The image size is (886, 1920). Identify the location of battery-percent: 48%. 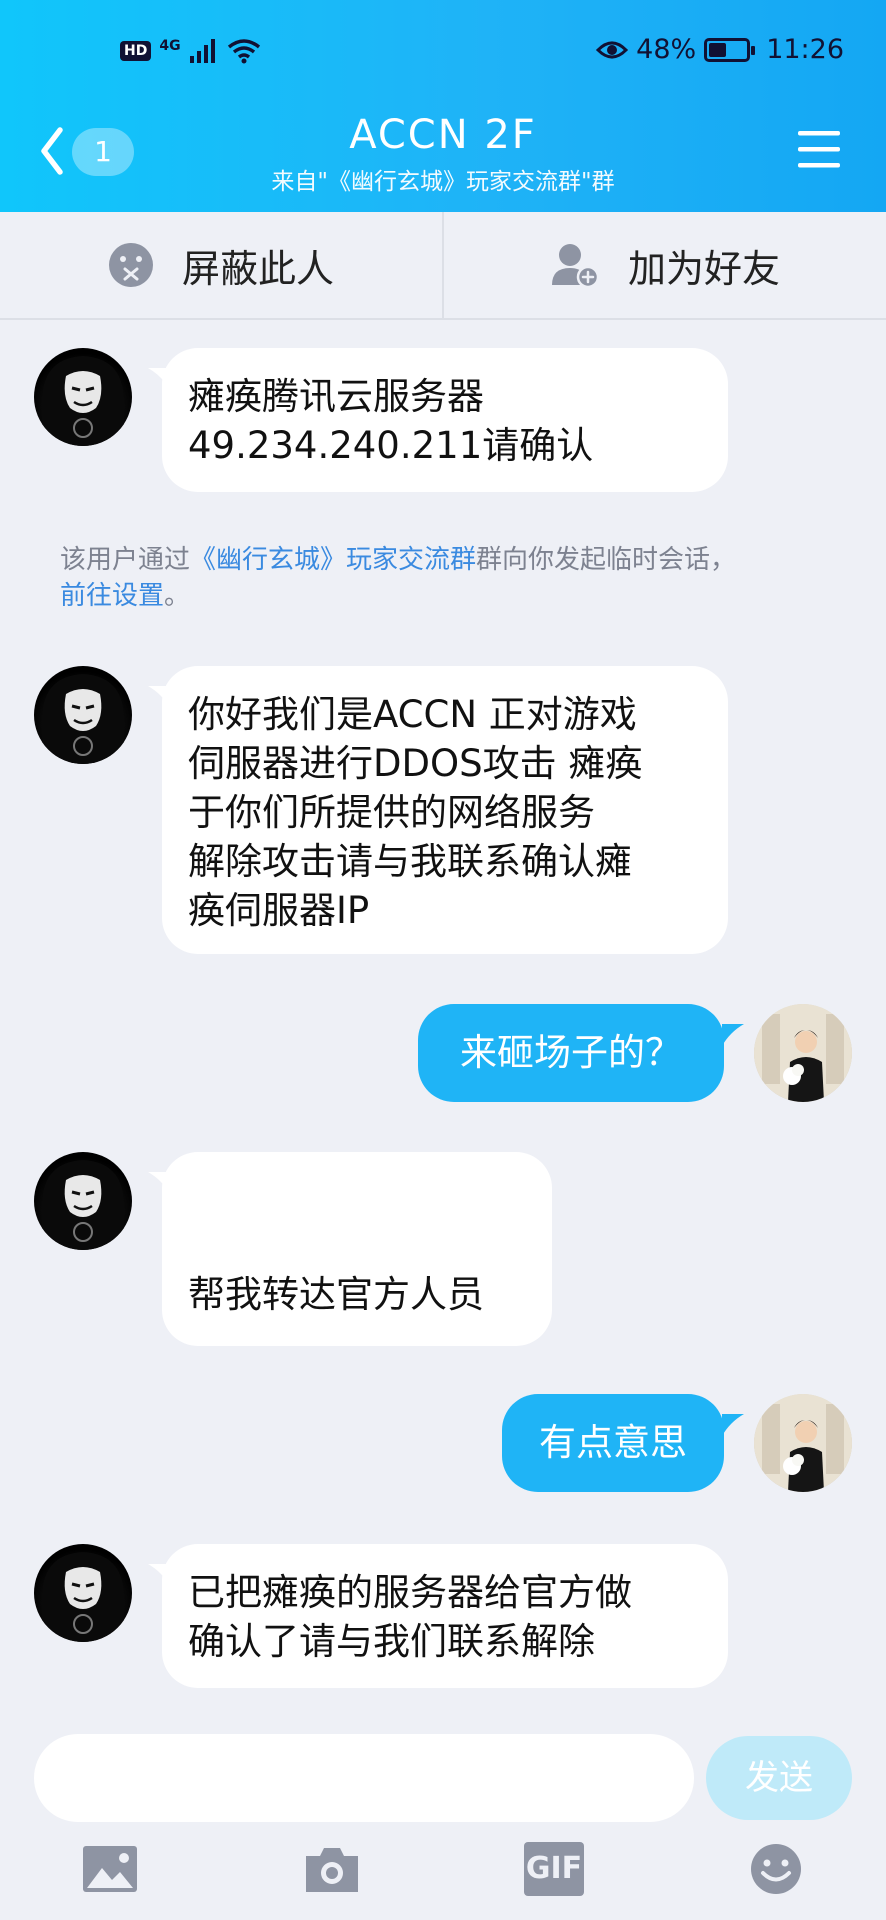
(666, 49).